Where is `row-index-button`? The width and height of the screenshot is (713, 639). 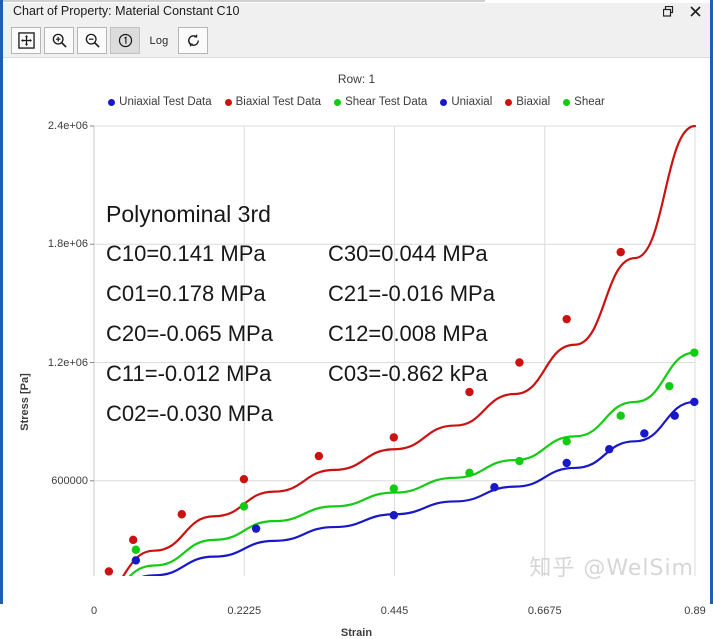 row-index-button is located at coordinates (125, 40).